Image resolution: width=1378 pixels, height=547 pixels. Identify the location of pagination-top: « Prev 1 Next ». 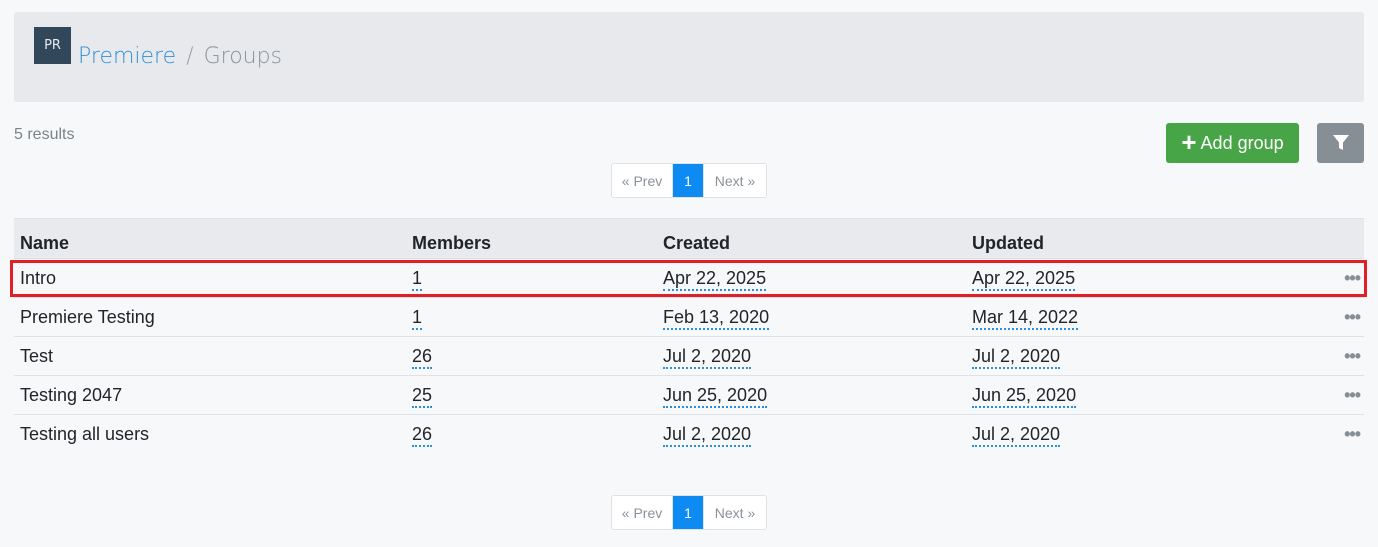
(689, 180).